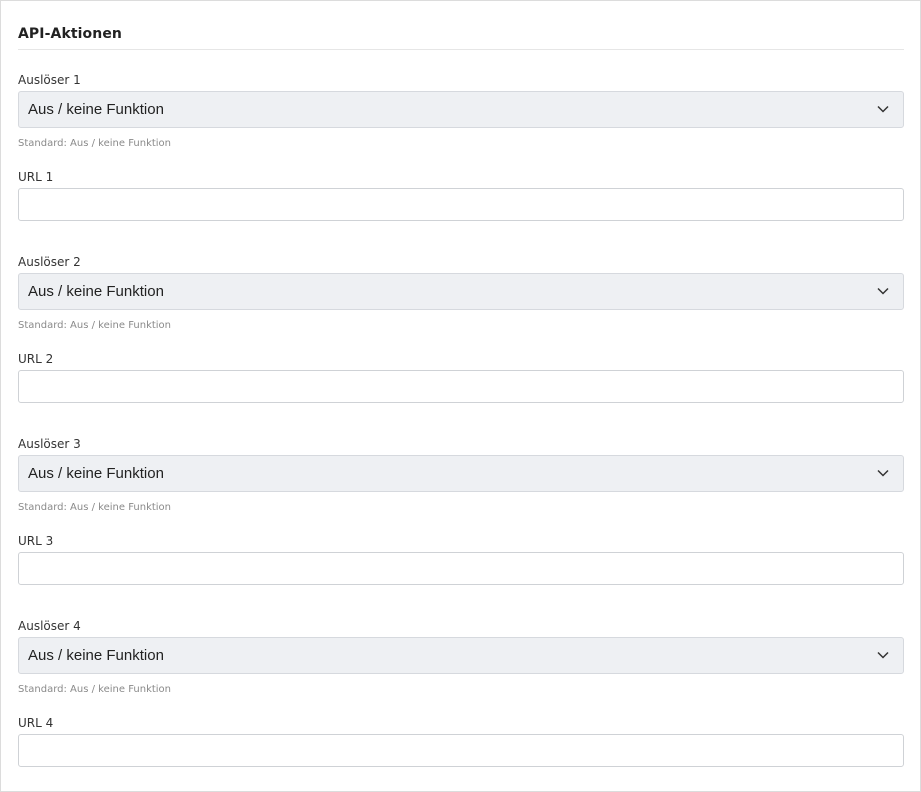 The image size is (921, 792). I want to click on section-divider, so click(461, 49).